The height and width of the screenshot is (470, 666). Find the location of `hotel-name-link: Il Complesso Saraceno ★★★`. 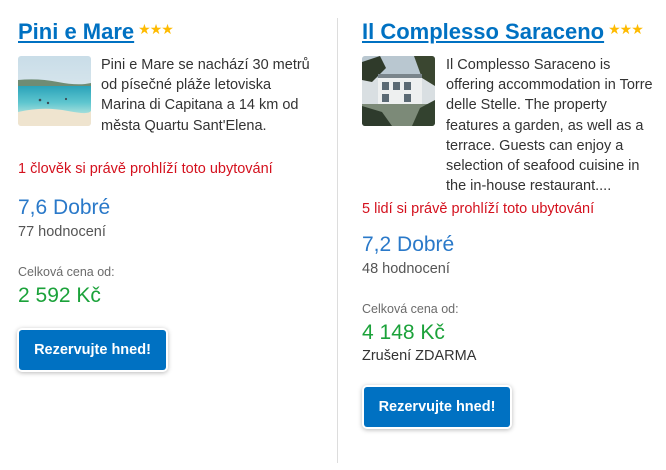

hotel-name-link: Il Complesso Saraceno ★★★ is located at coordinates (503, 33).